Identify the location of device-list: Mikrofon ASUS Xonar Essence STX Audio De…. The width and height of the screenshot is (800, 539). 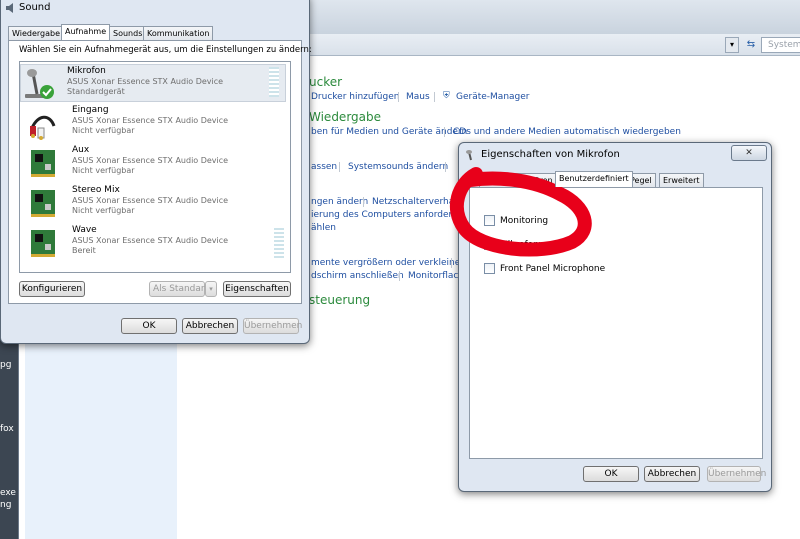
(155, 167).